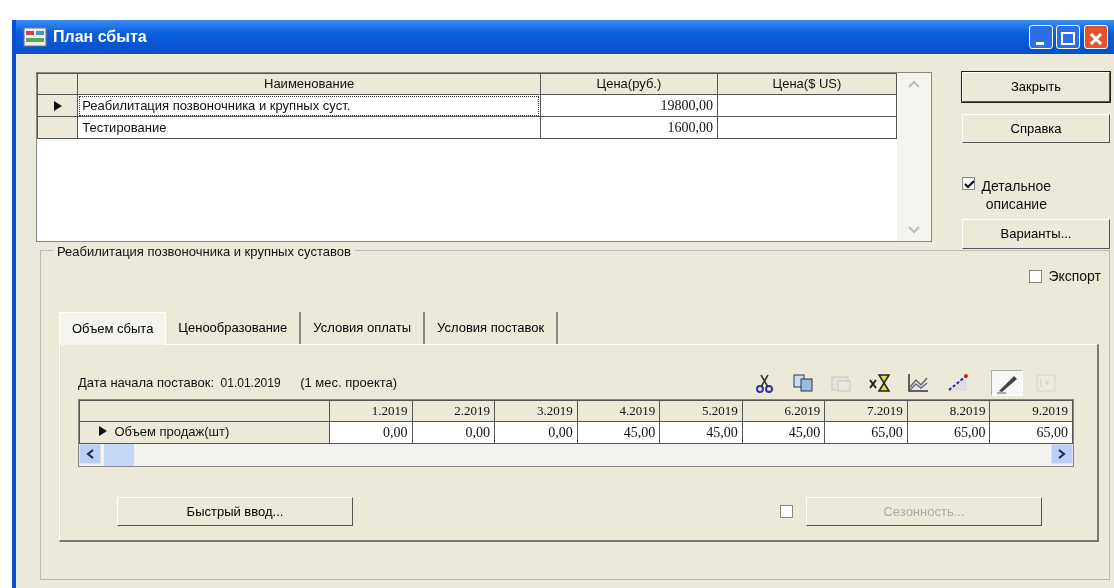  I want to click on scroll-left-icon, so click(90, 453).